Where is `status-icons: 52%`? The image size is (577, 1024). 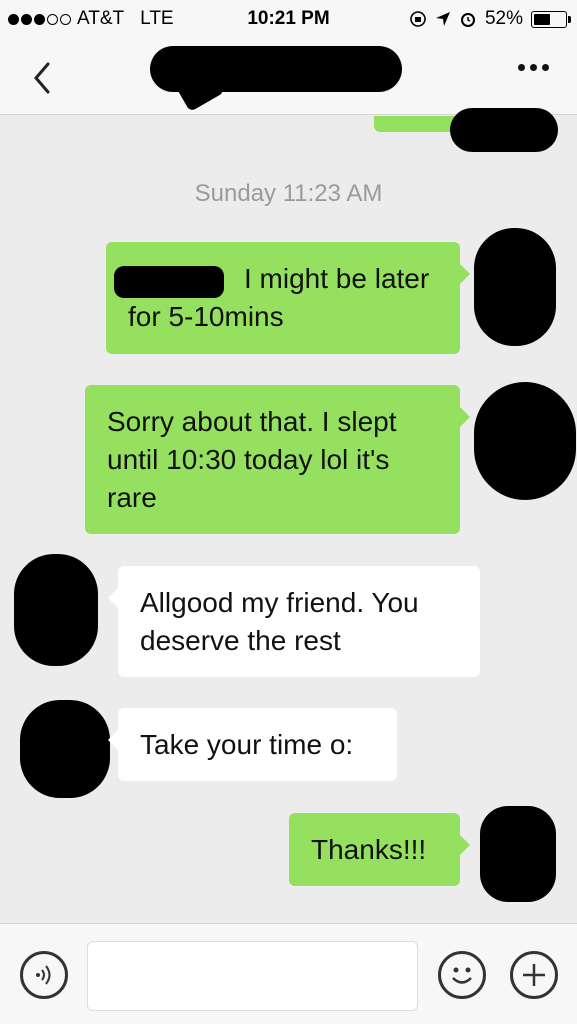
status-icons: 52% is located at coordinates (490, 19).